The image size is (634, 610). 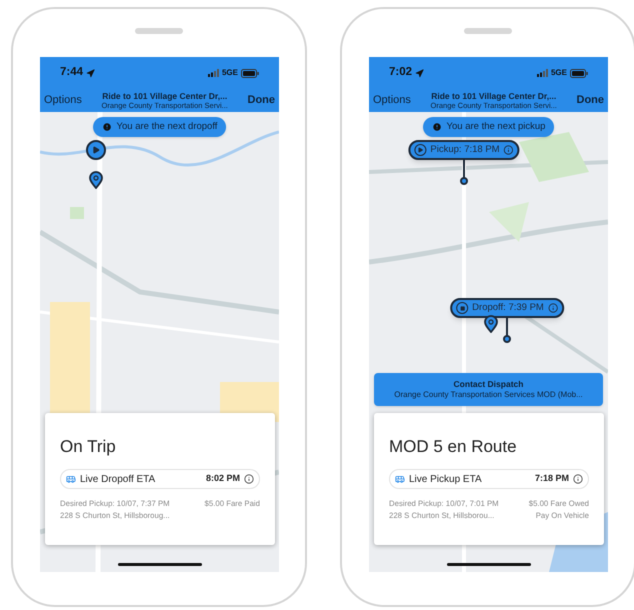 I want to click on eta-time: 7:18 PM, so click(x=551, y=479).